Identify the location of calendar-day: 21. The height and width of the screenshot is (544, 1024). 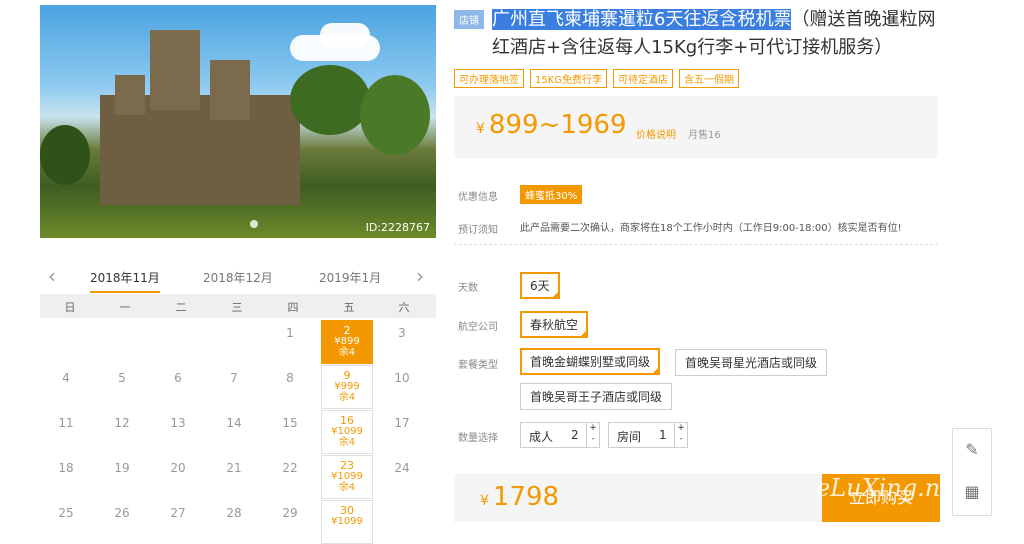
(234, 476).